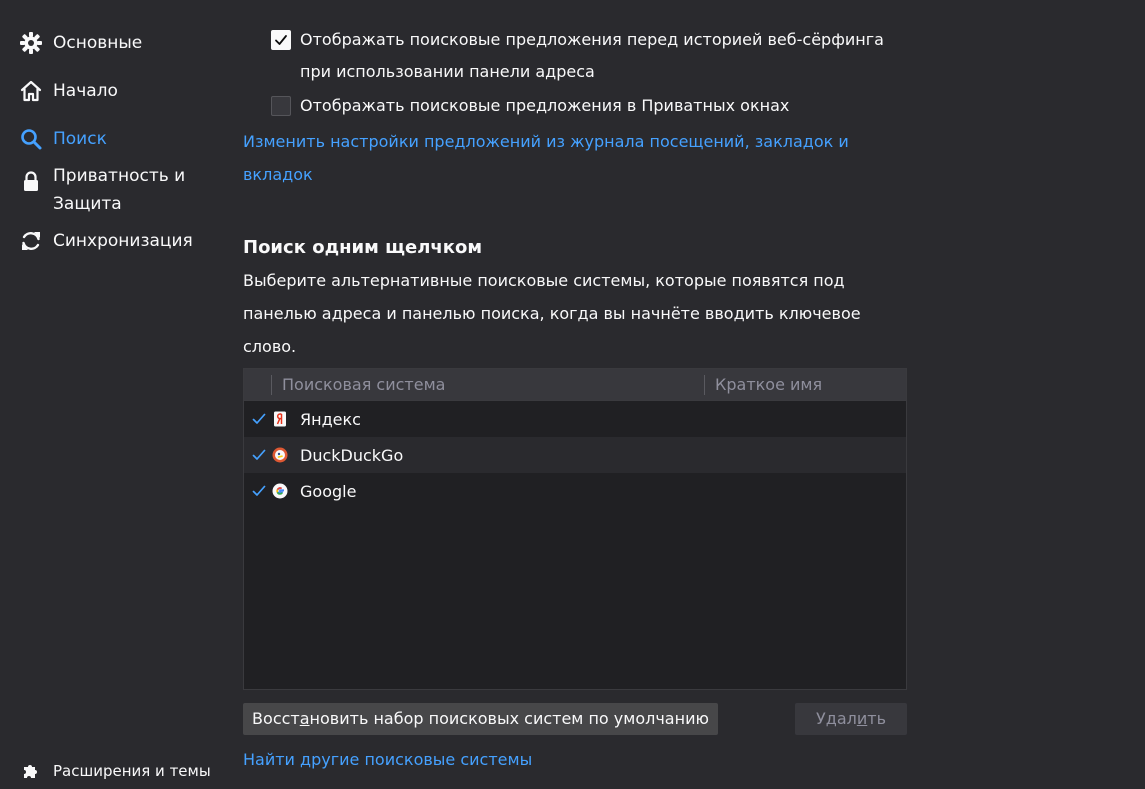 This screenshot has height=789, width=1145. Describe the element at coordinates (31, 771) in the screenshot. I see `puzzle-icon` at that location.